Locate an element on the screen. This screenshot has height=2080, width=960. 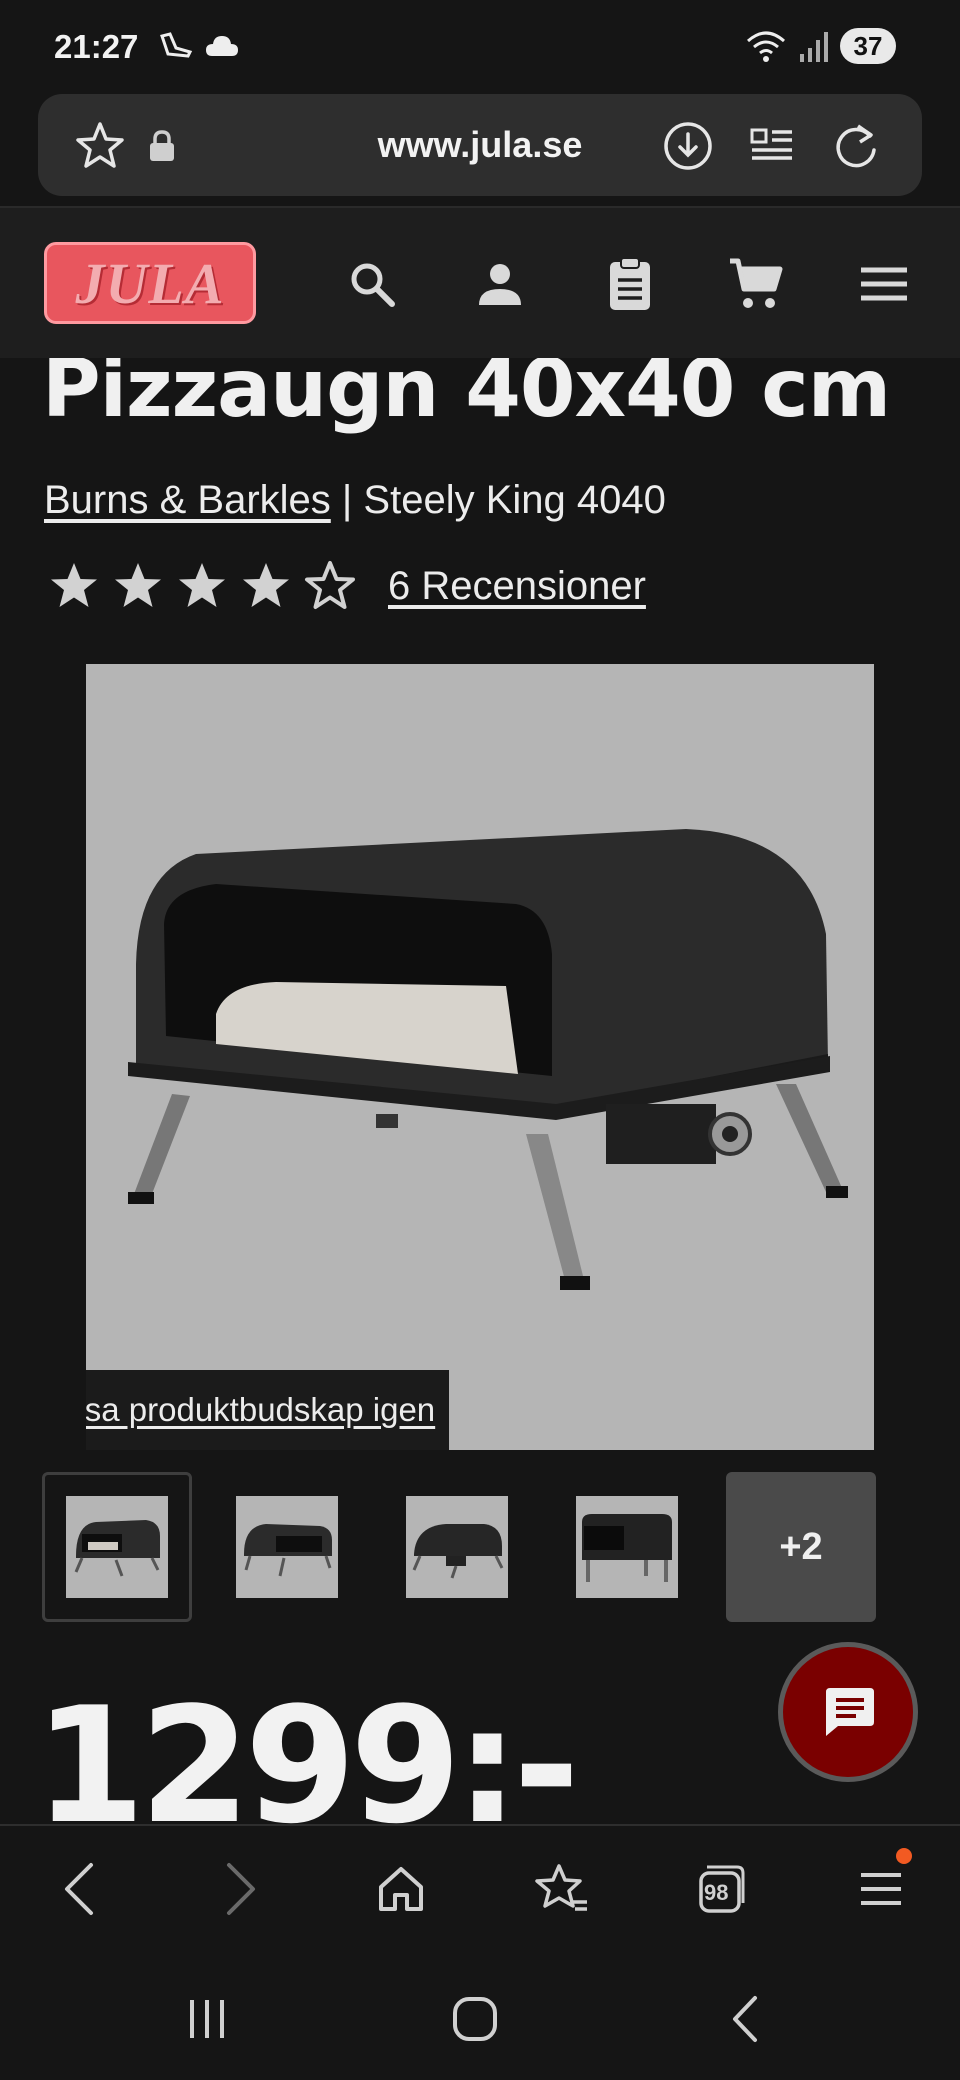
home-button-icon is located at coordinates (475, 2019).